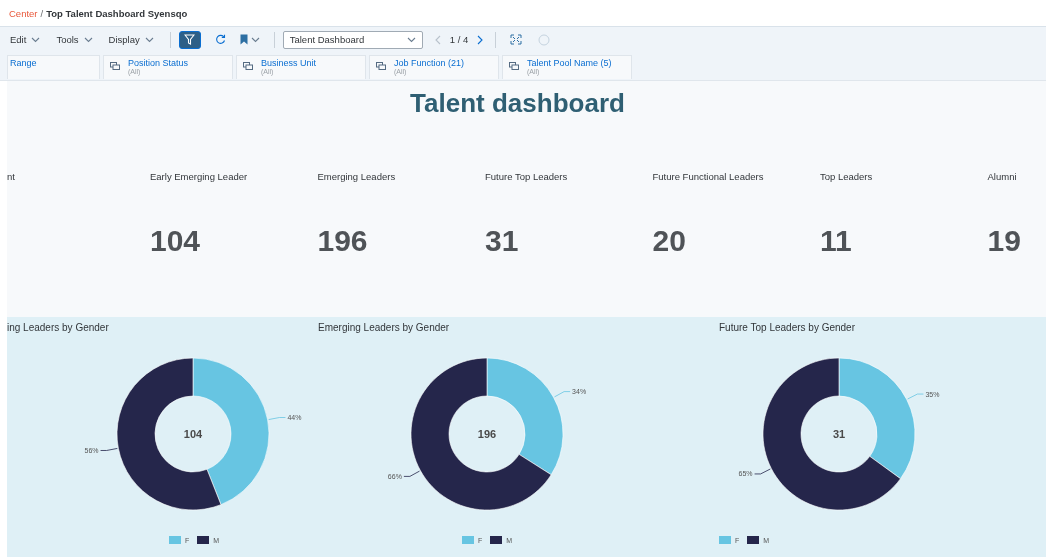  What do you see at coordinates (847, 177) in the screenshot?
I see `kpi-label: Top Leaders` at bounding box center [847, 177].